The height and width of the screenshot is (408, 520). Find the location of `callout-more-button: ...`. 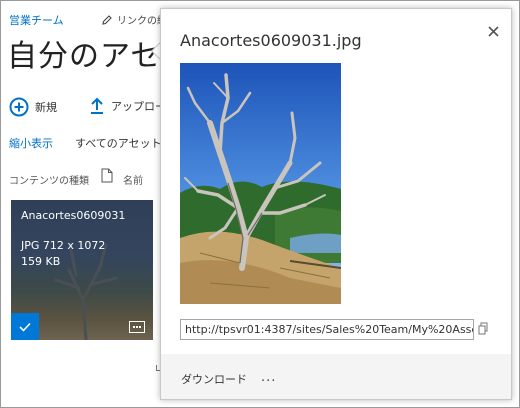

callout-more-button: ... is located at coordinates (268, 377).